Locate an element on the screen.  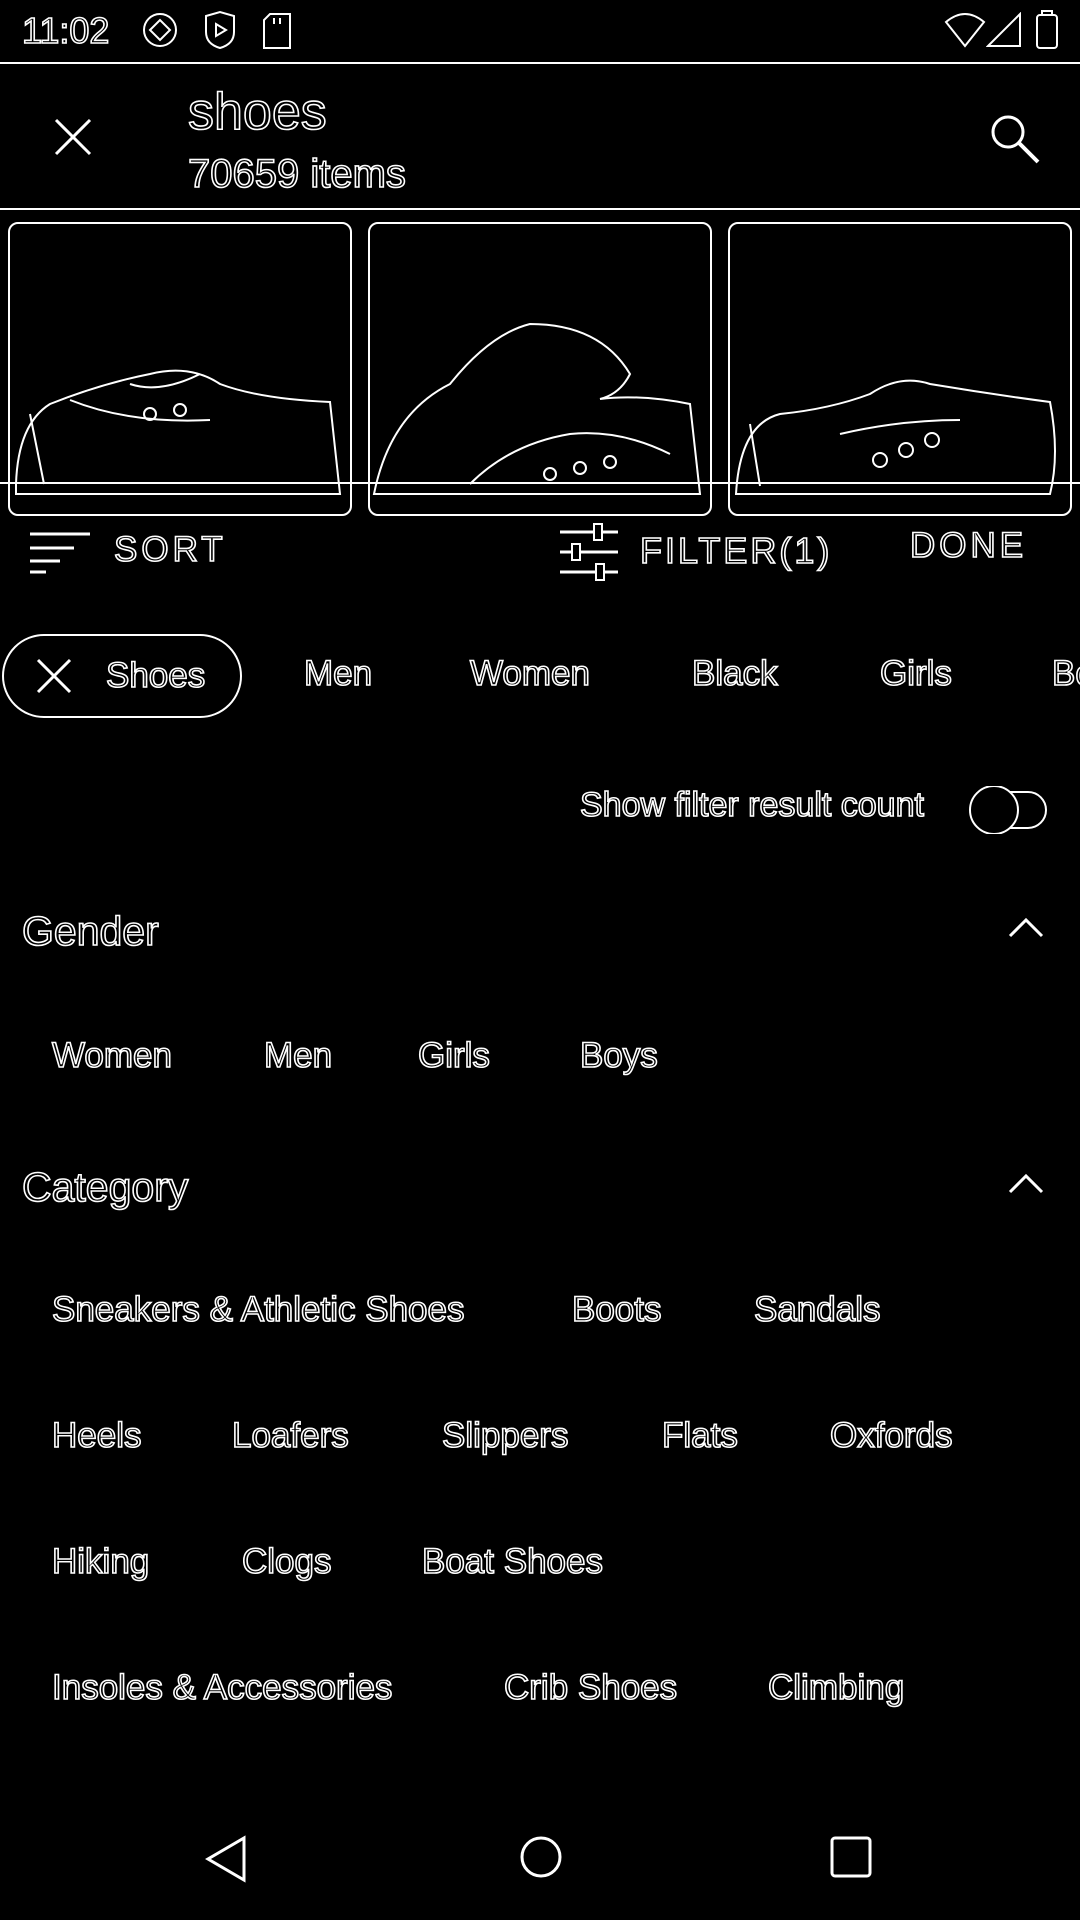
category-option: Climbing is located at coordinates (836, 1687).